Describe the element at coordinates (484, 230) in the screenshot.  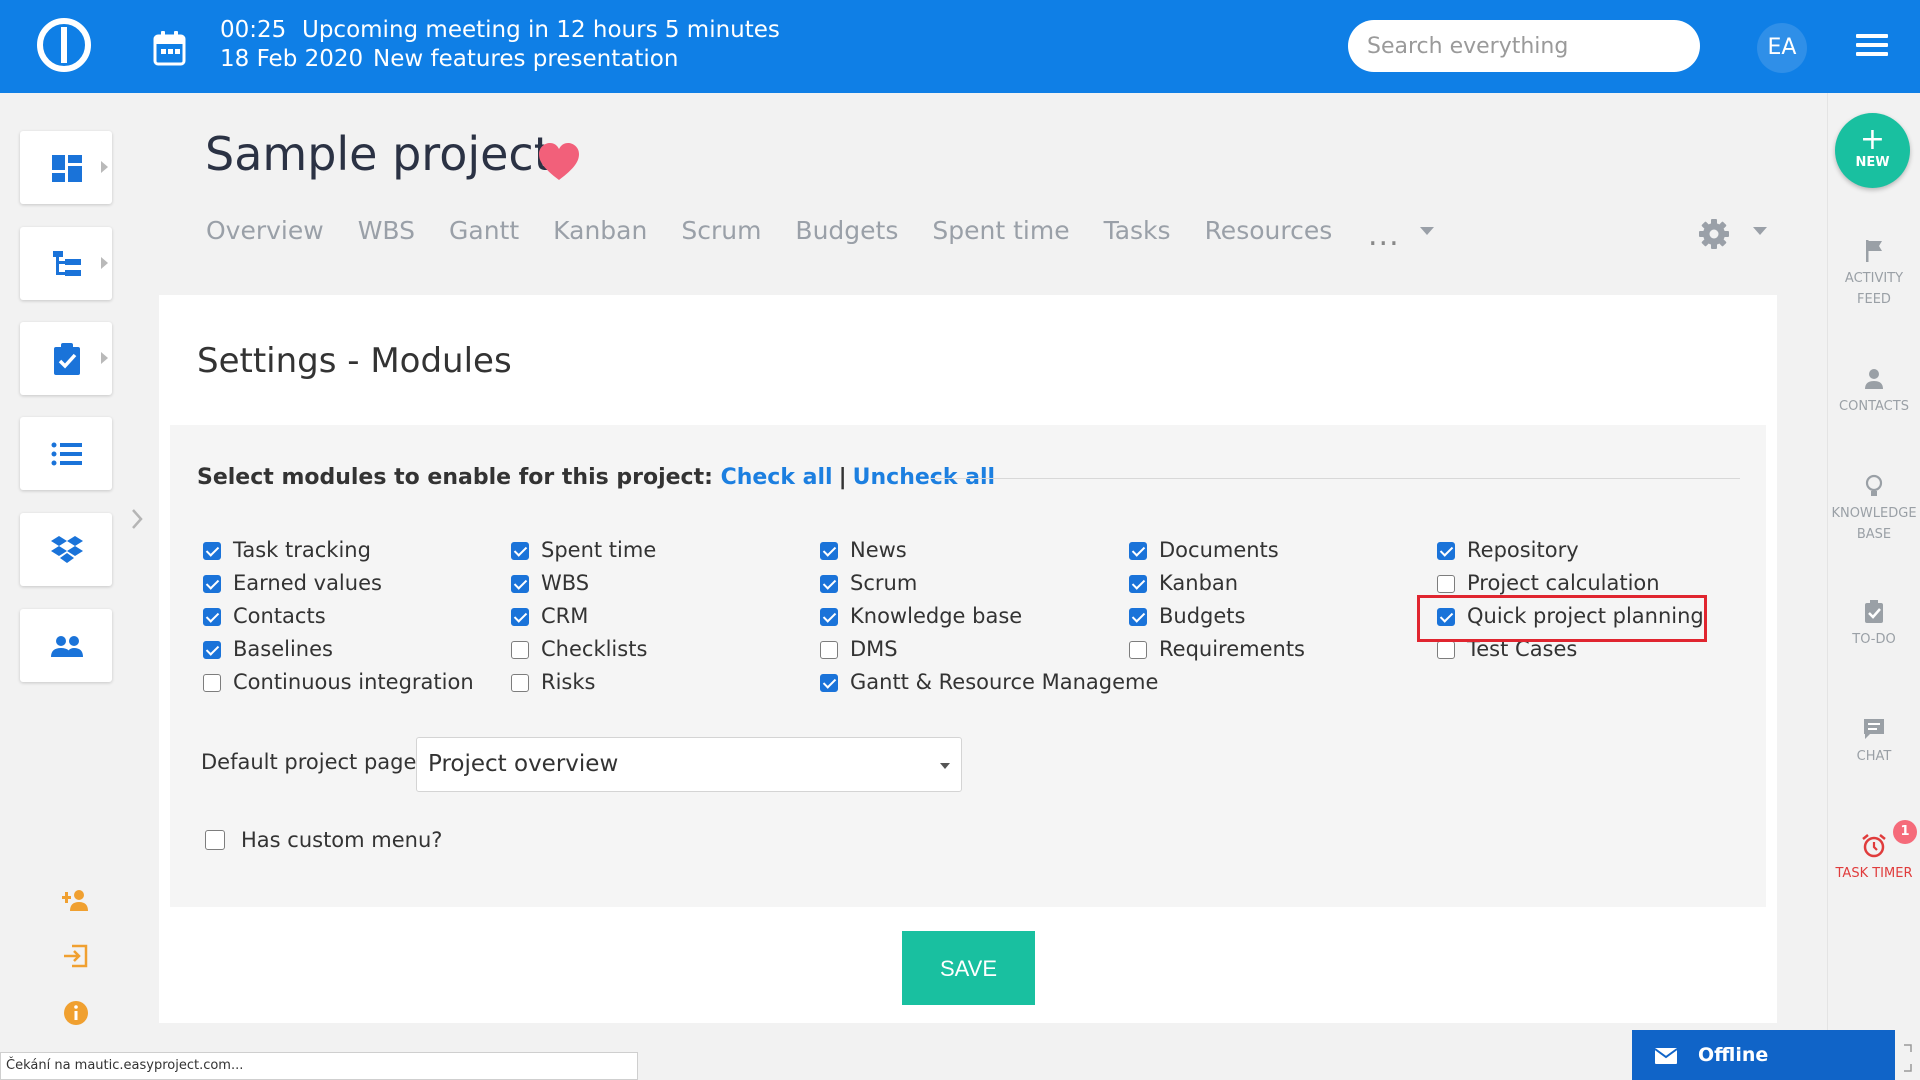
I see `tab-gantt: Gantt` at that location.